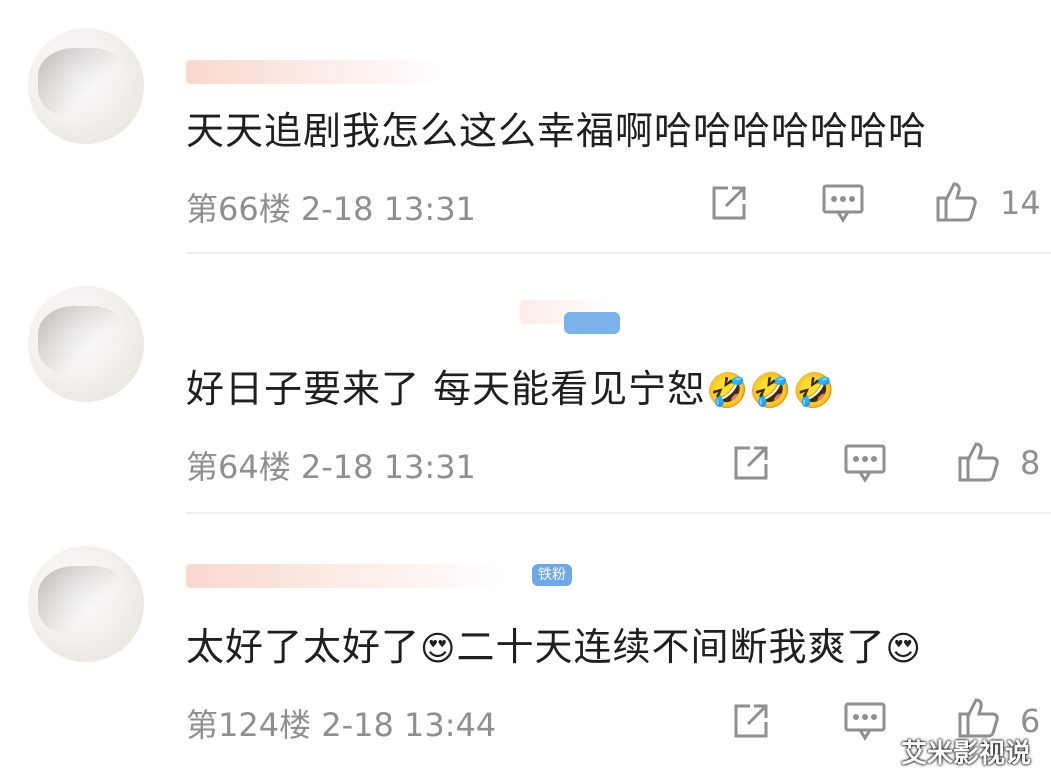 This screenshot has width=1051, height=784. I want to click on laugh-emoji-icon: 🤣🤣🤣, so click(771, 391).